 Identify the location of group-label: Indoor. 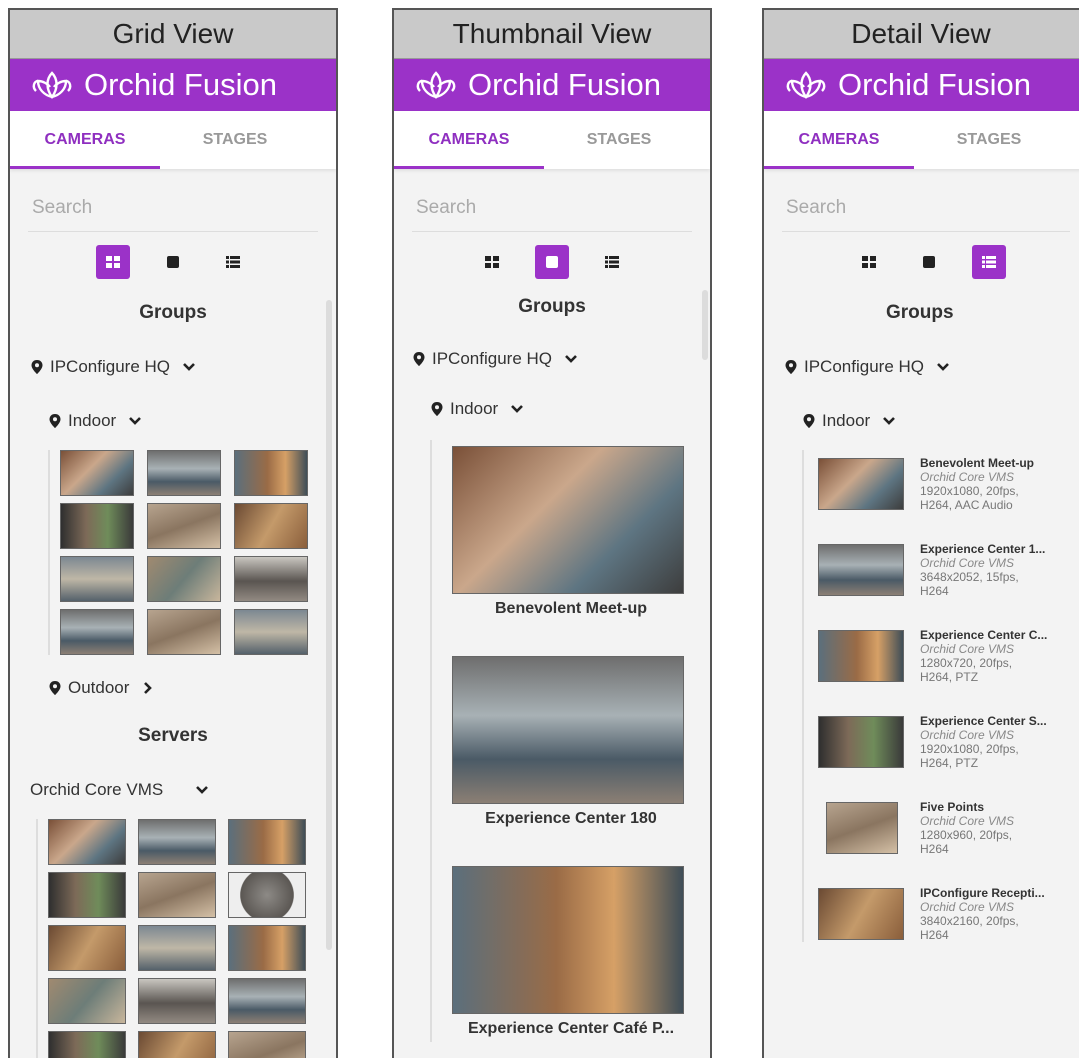
(846, 420).